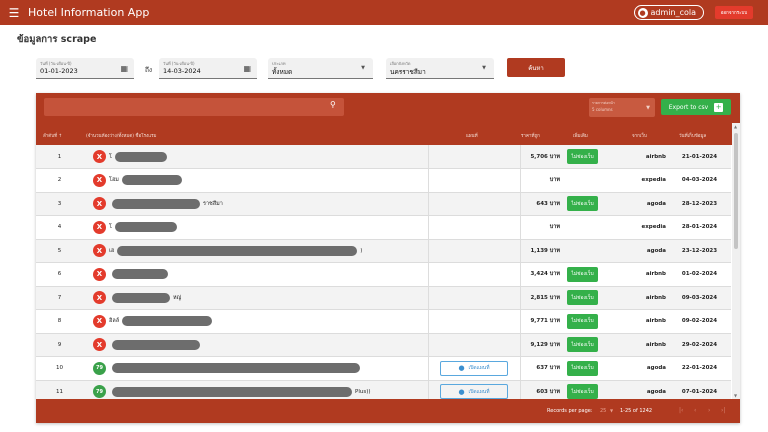 This screenshot has height=432, width=768. Describe the element at coordinates (383, 274) in the screenshot. I see `table-row: 6 X 3,424 บาท ไม่ช่องเว็บ airbnb 01-02-2024` at that location.